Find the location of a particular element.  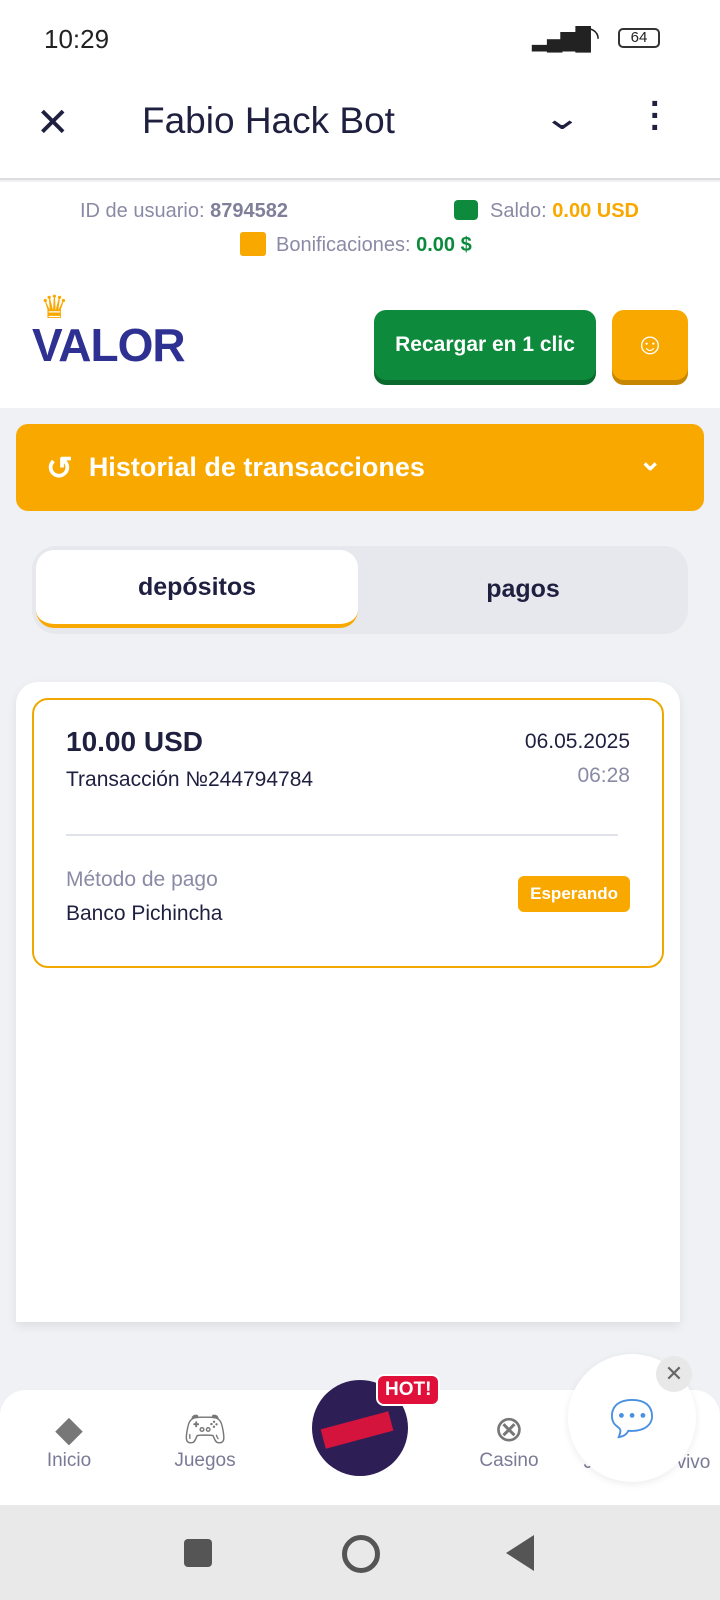

user-icon: ☺ is located at coordinates (650, 344).